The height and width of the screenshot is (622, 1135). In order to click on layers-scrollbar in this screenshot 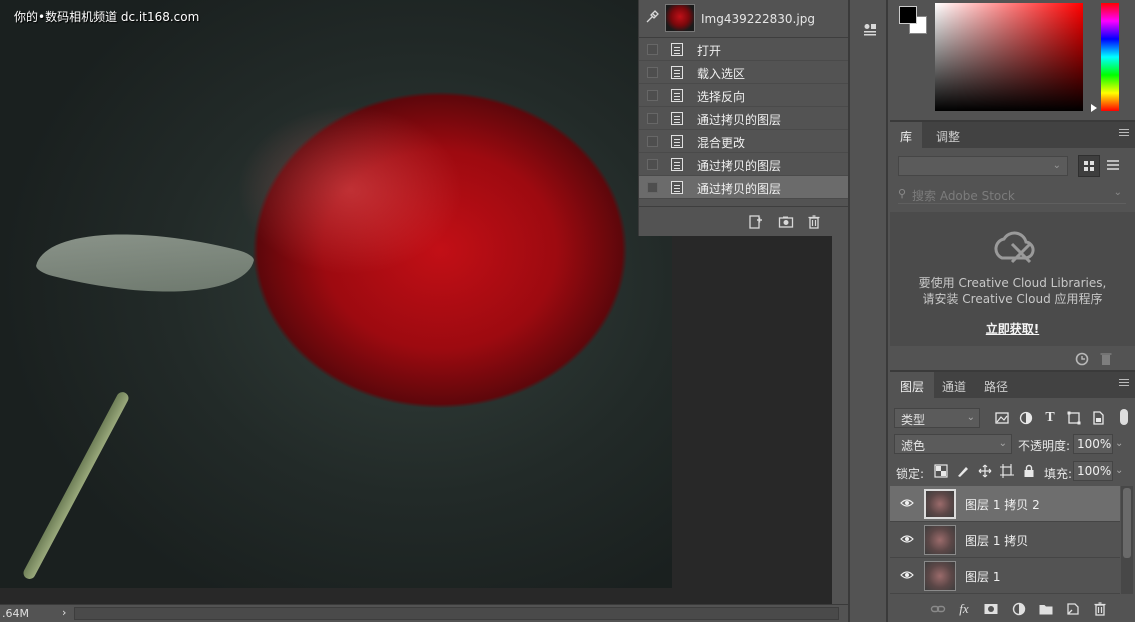, I will do `click(1127, 540)`.